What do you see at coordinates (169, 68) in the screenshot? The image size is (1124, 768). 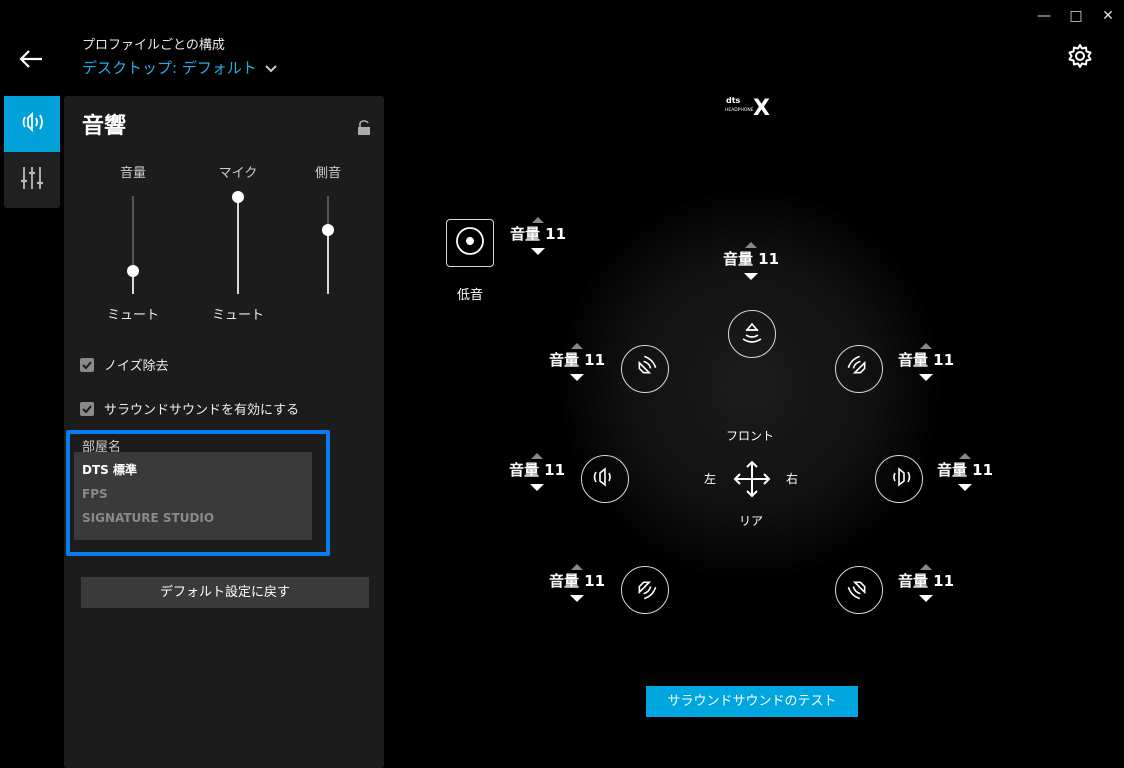 I see `profile-name: デスクトップ: デフォルト` at bounding box center [169, 68].